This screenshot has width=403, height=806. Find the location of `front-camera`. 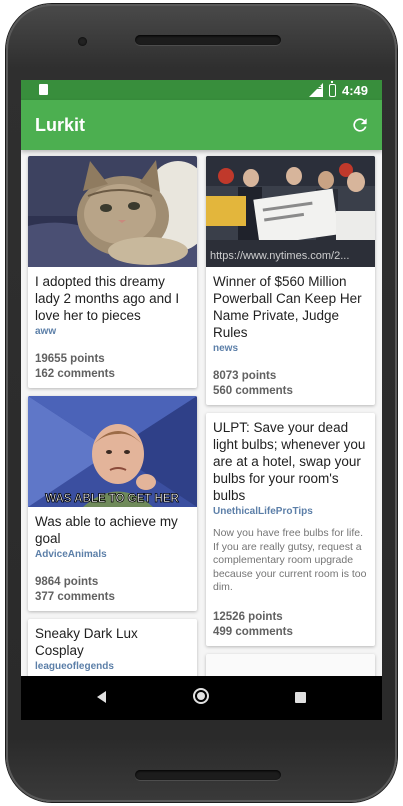

front-camera is located at coordinates (82, 41).